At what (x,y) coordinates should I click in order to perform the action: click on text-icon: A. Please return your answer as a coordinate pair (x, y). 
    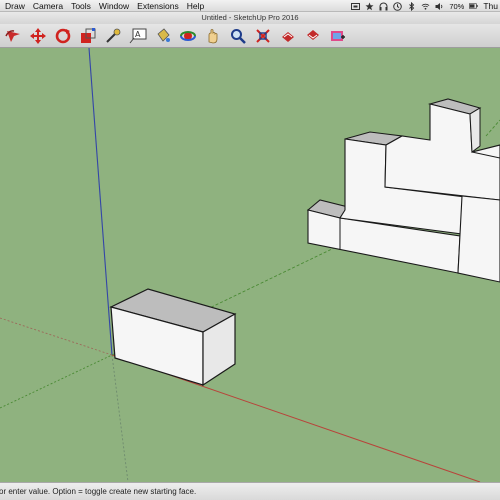
    Looking at the image, I should click on (138, 36).